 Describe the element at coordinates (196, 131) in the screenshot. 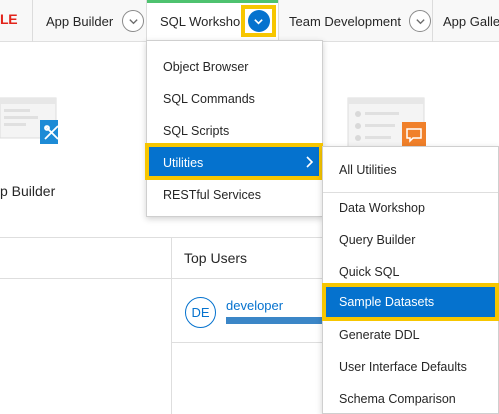

I see `menu-item-label: SQL Scripts` at that location.